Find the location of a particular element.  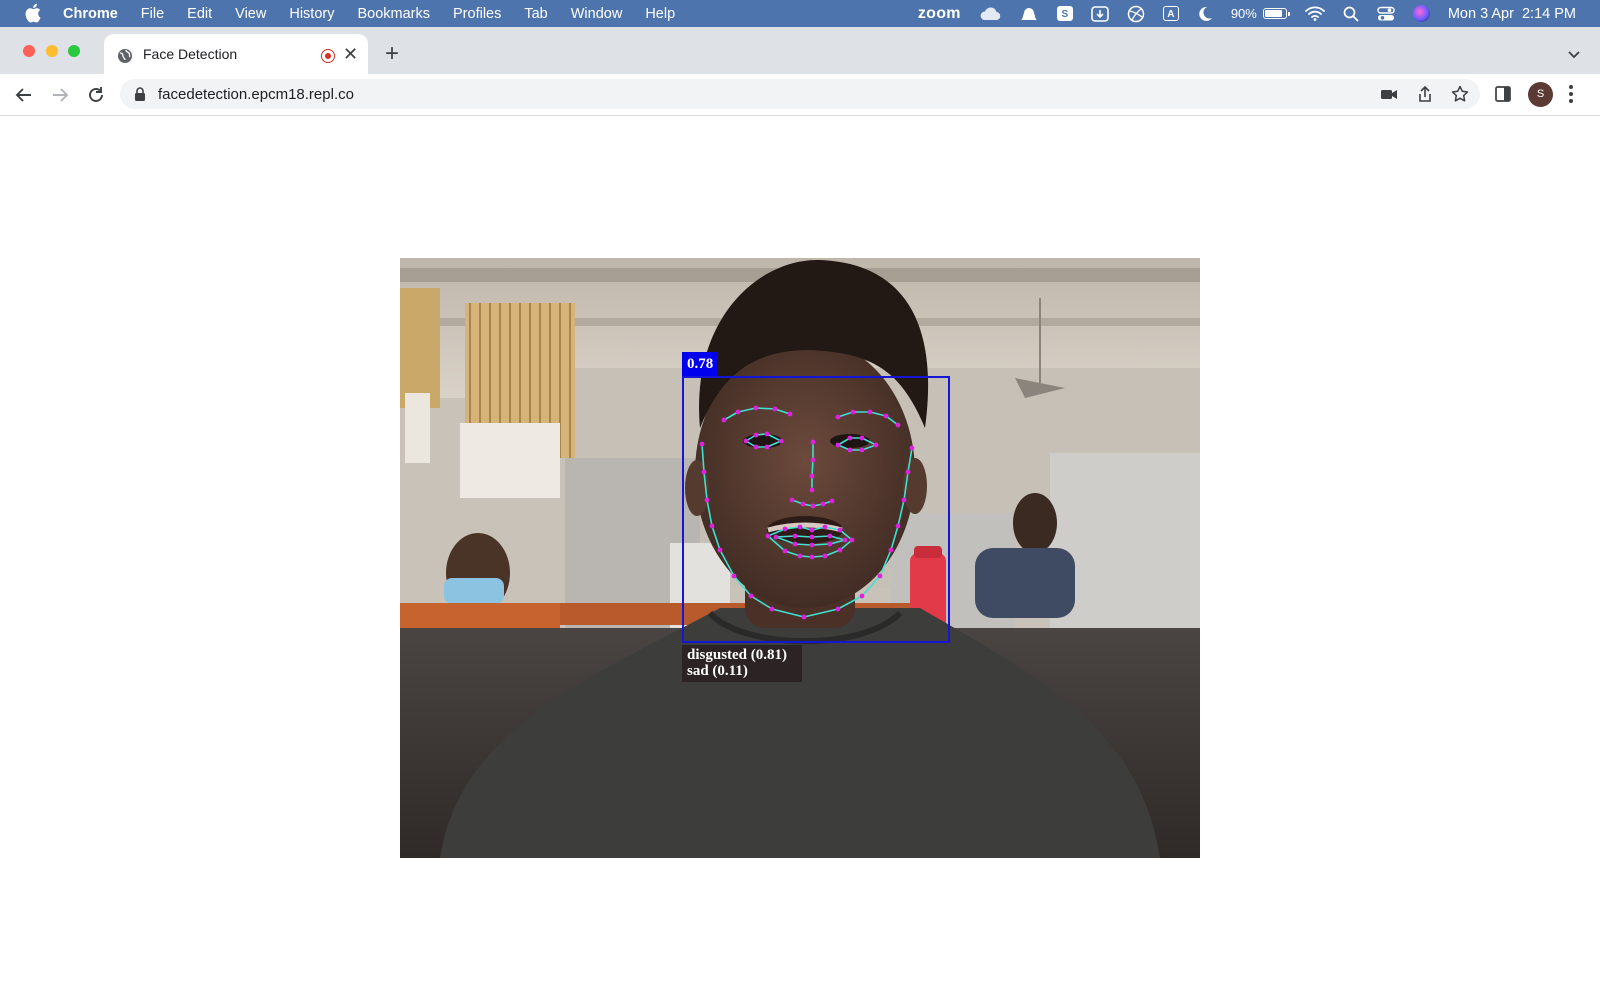

new-tab-button: + is located at coordinates (392, 54).